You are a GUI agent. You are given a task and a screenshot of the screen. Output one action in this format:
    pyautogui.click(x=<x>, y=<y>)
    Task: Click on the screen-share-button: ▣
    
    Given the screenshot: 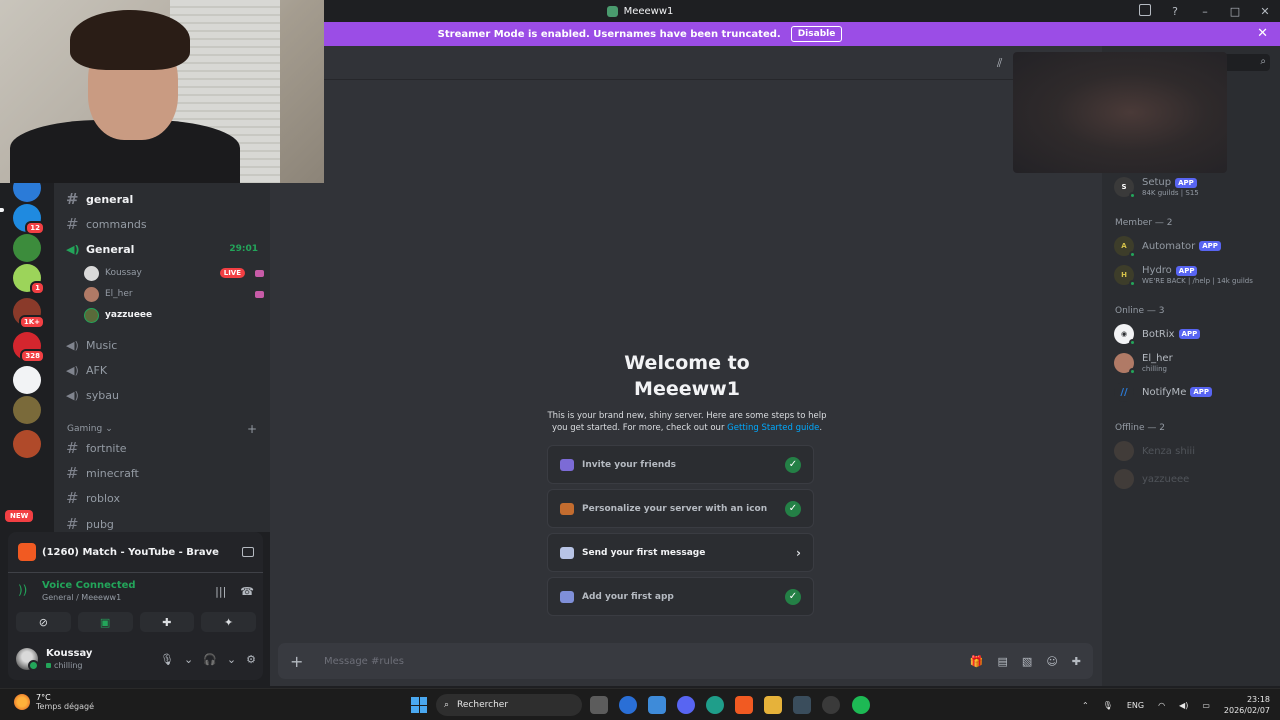 What is the action you would take?
    pyautogui.click(x=105, y=622)
    